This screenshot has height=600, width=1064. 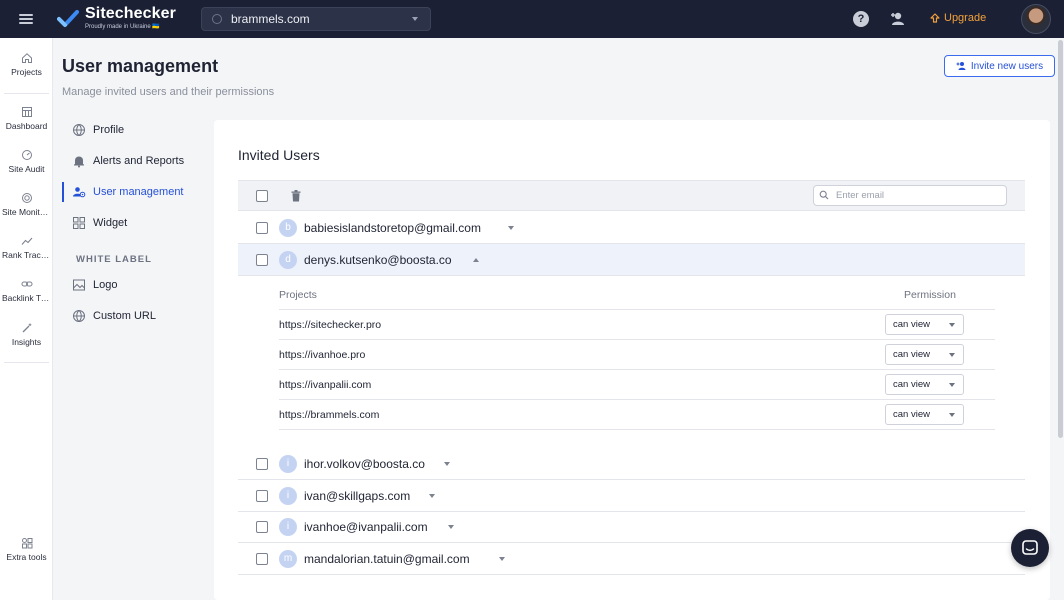 I want to click on settings-nav-label: Widget, so click(x=110, y=223).